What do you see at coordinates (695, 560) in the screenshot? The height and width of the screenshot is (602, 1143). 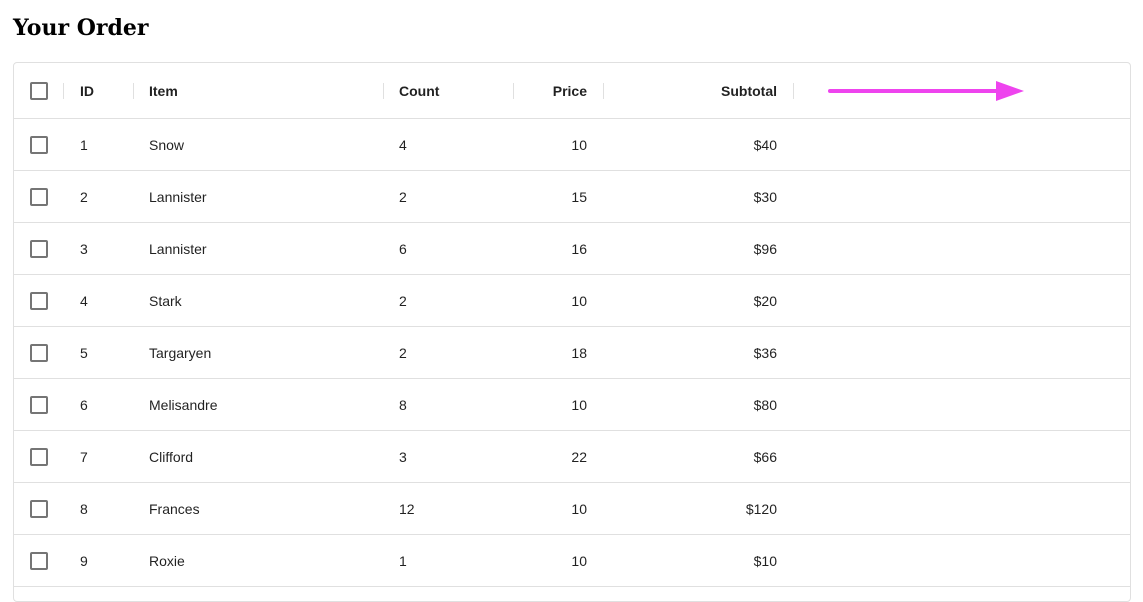 I see `cell-subtotal: $10` at bounding box center [695, 560].